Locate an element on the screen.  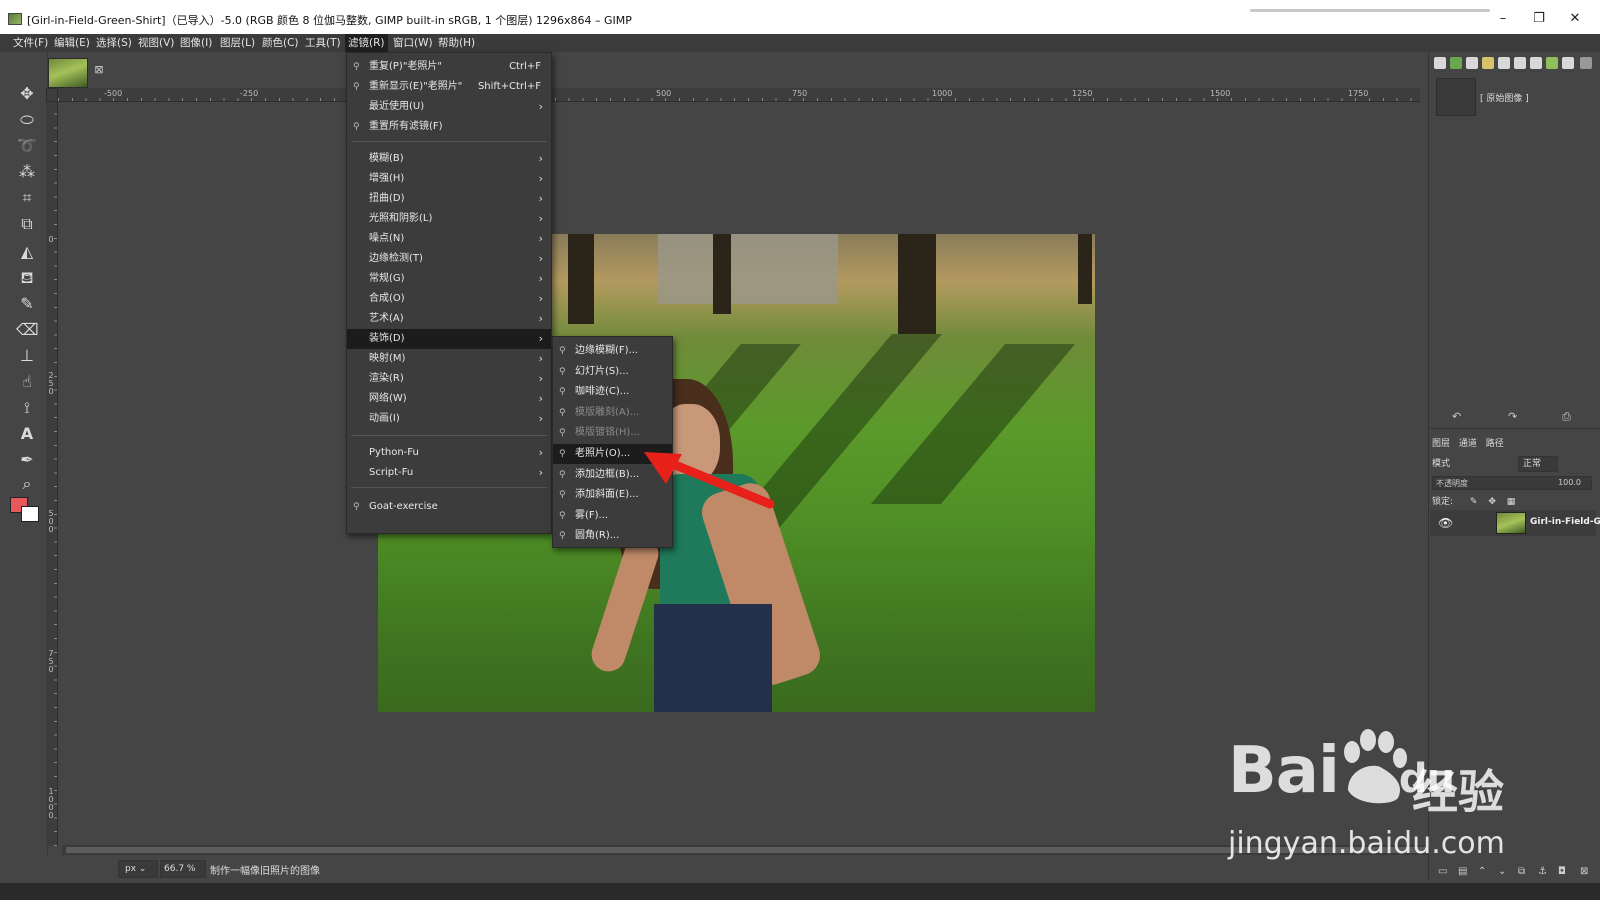
menu-view: 视图(V) is located at coordinates (156, 43).